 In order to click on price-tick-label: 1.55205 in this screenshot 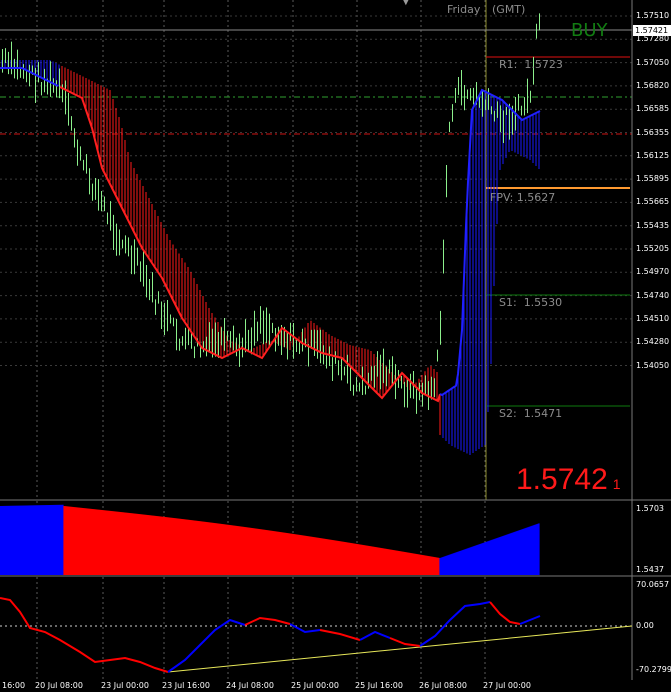, I will do `click(653, 248)`.